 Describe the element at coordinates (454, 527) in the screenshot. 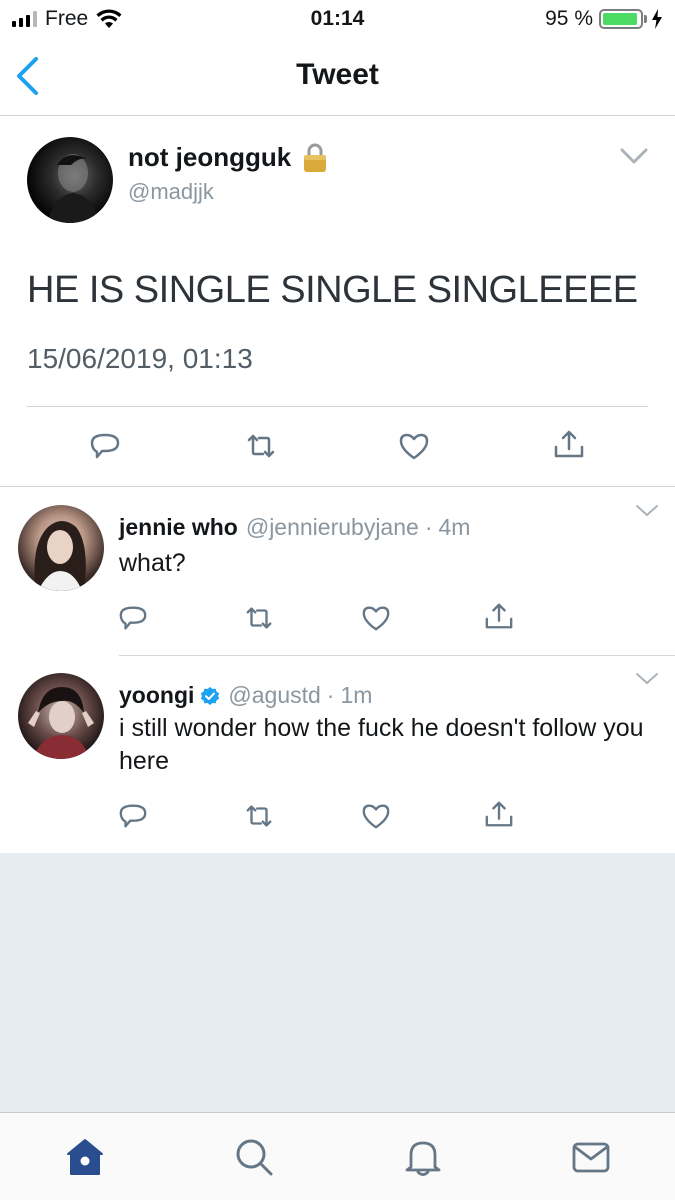

I see `reply-time: 4m` at that location.